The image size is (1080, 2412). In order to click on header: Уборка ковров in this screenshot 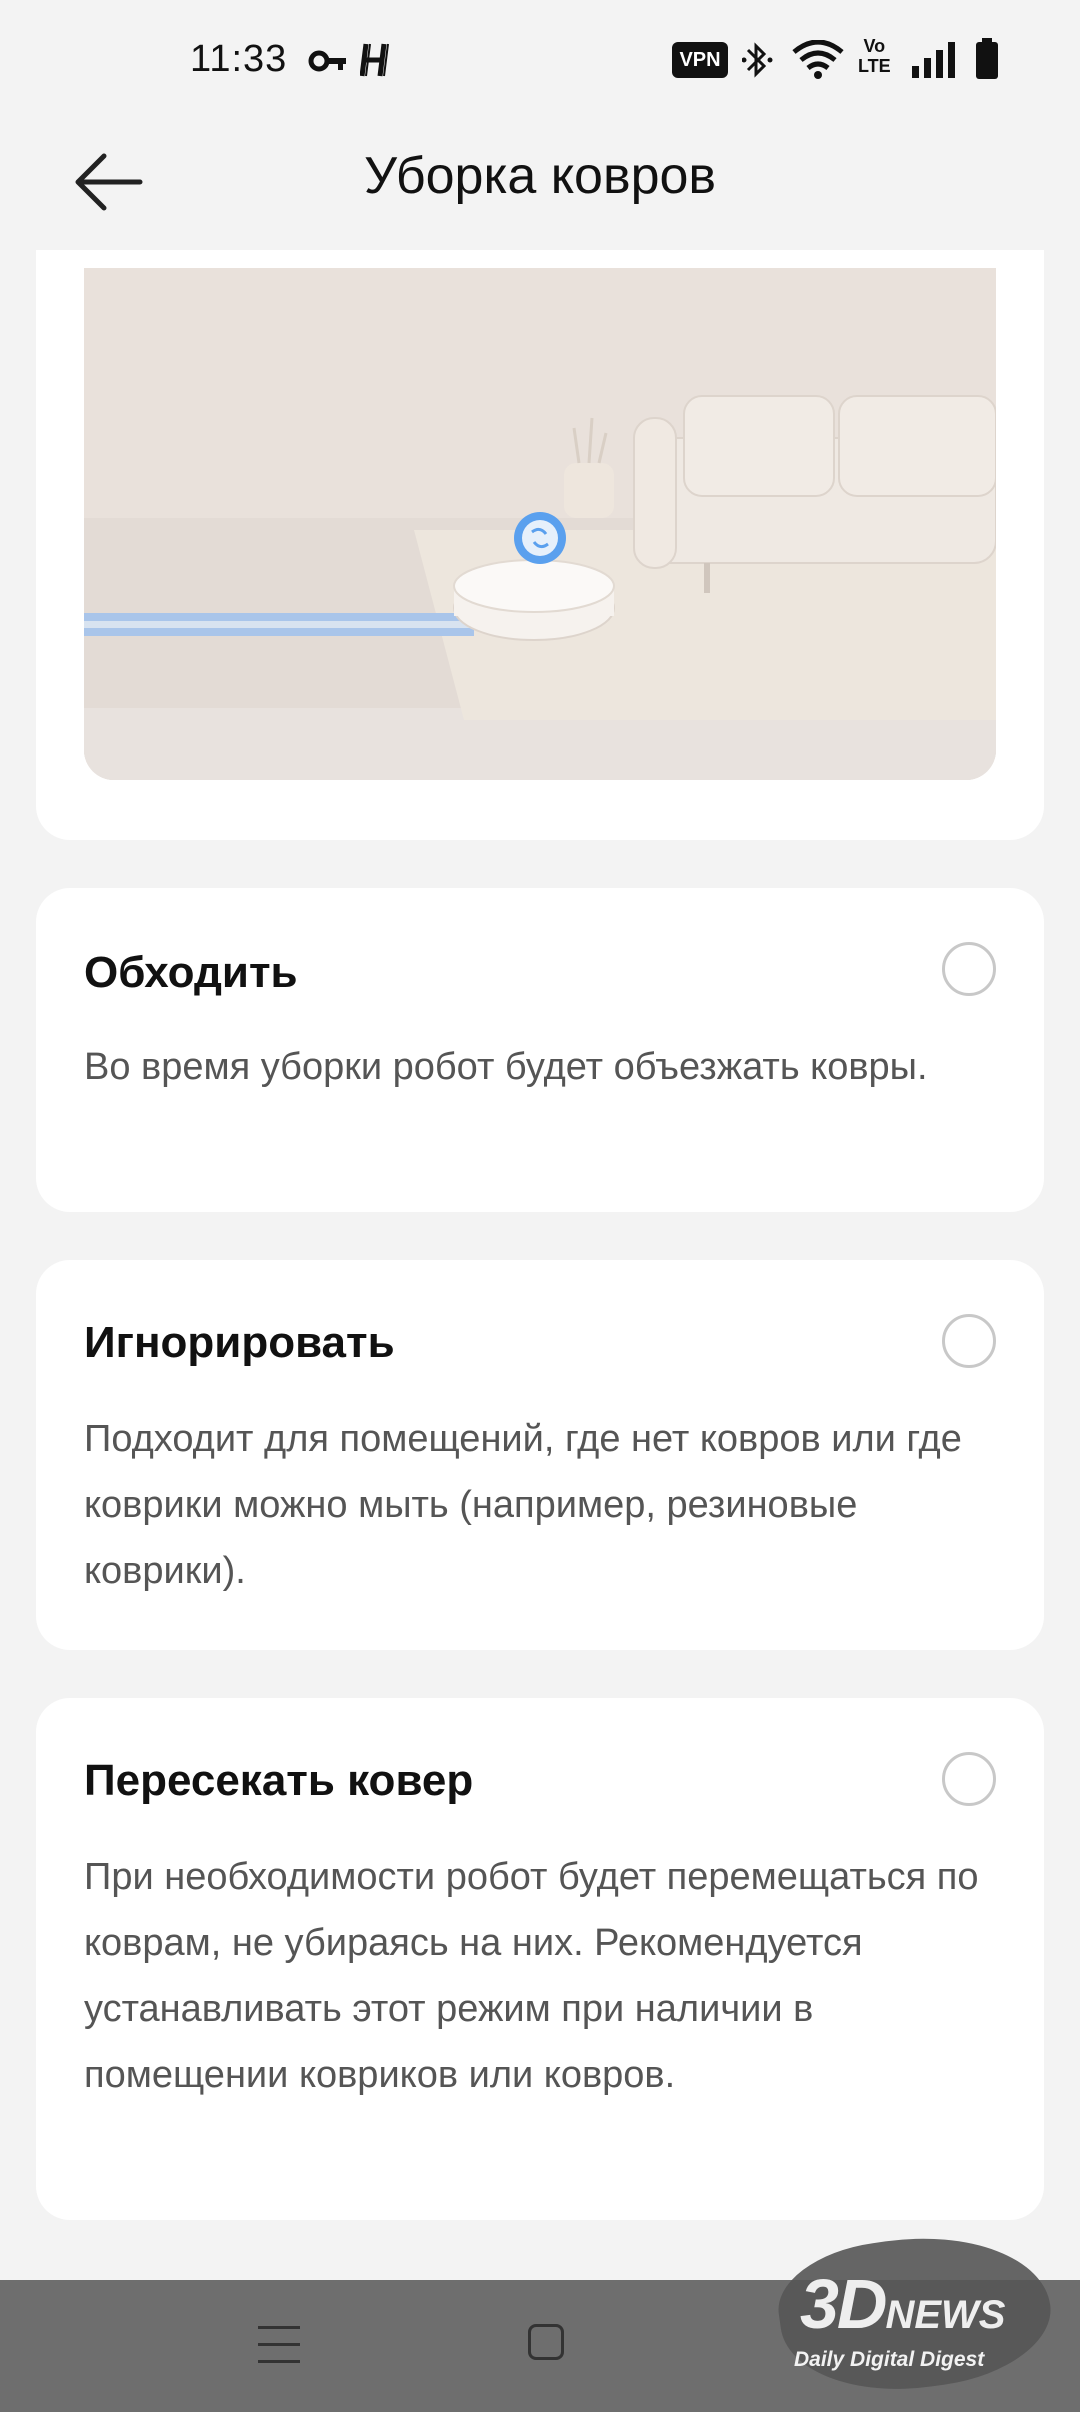, I will do `click(540, 185)`.